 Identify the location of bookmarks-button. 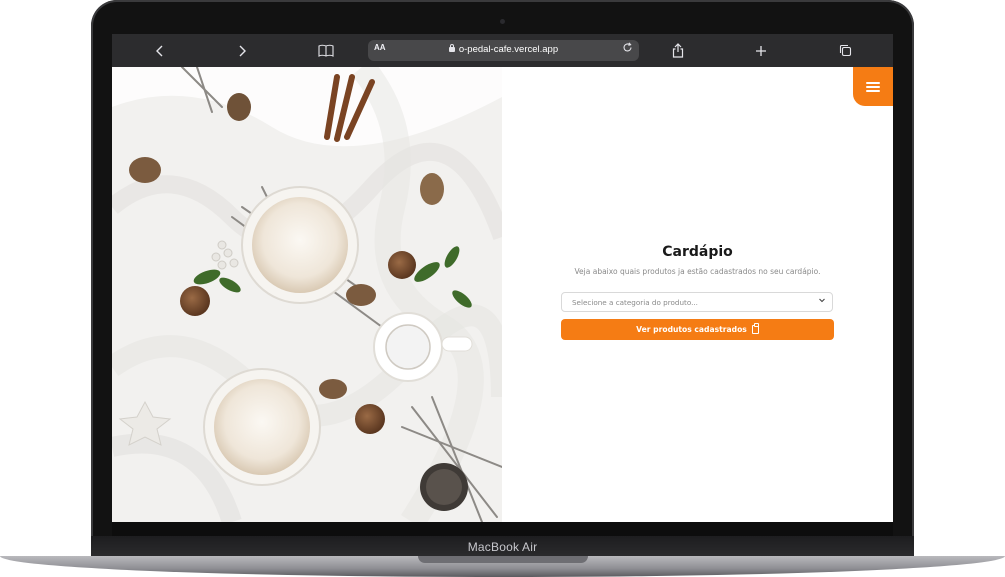
(326, 50).